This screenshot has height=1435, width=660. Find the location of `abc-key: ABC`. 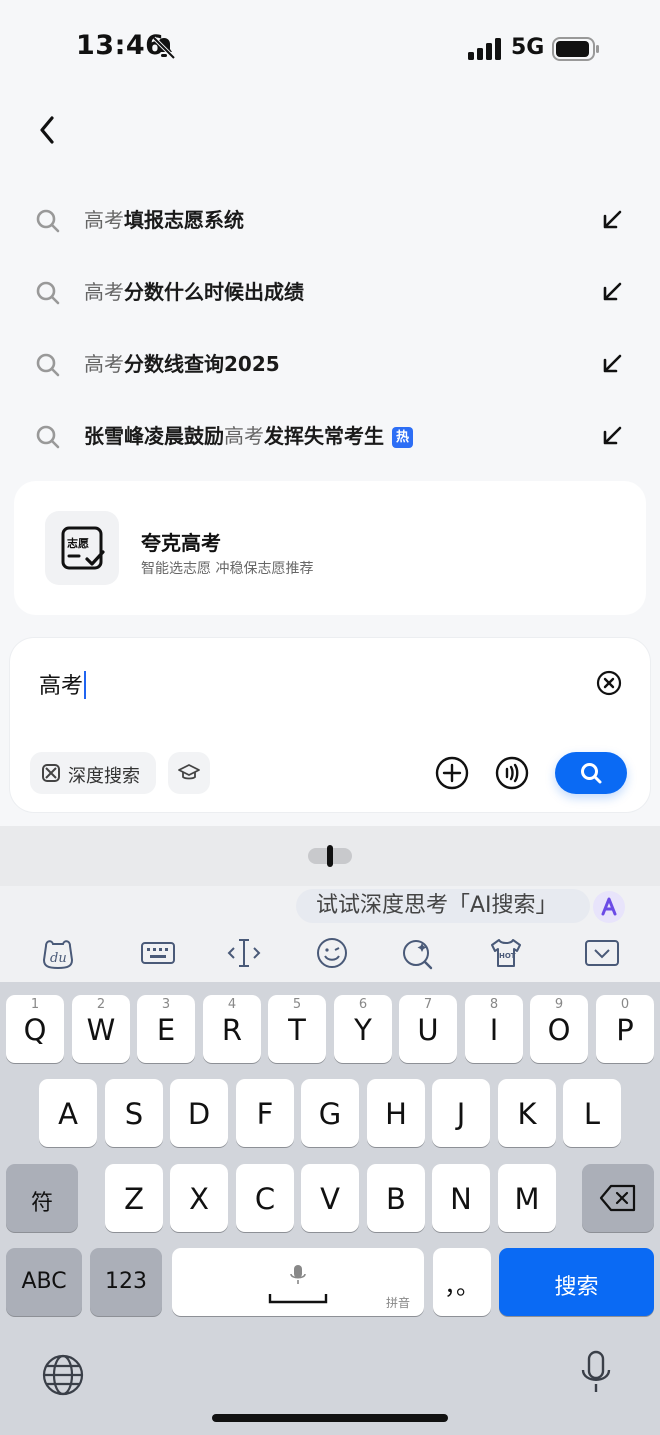

abc-key: ABC is located at coordinates (44, 1282).